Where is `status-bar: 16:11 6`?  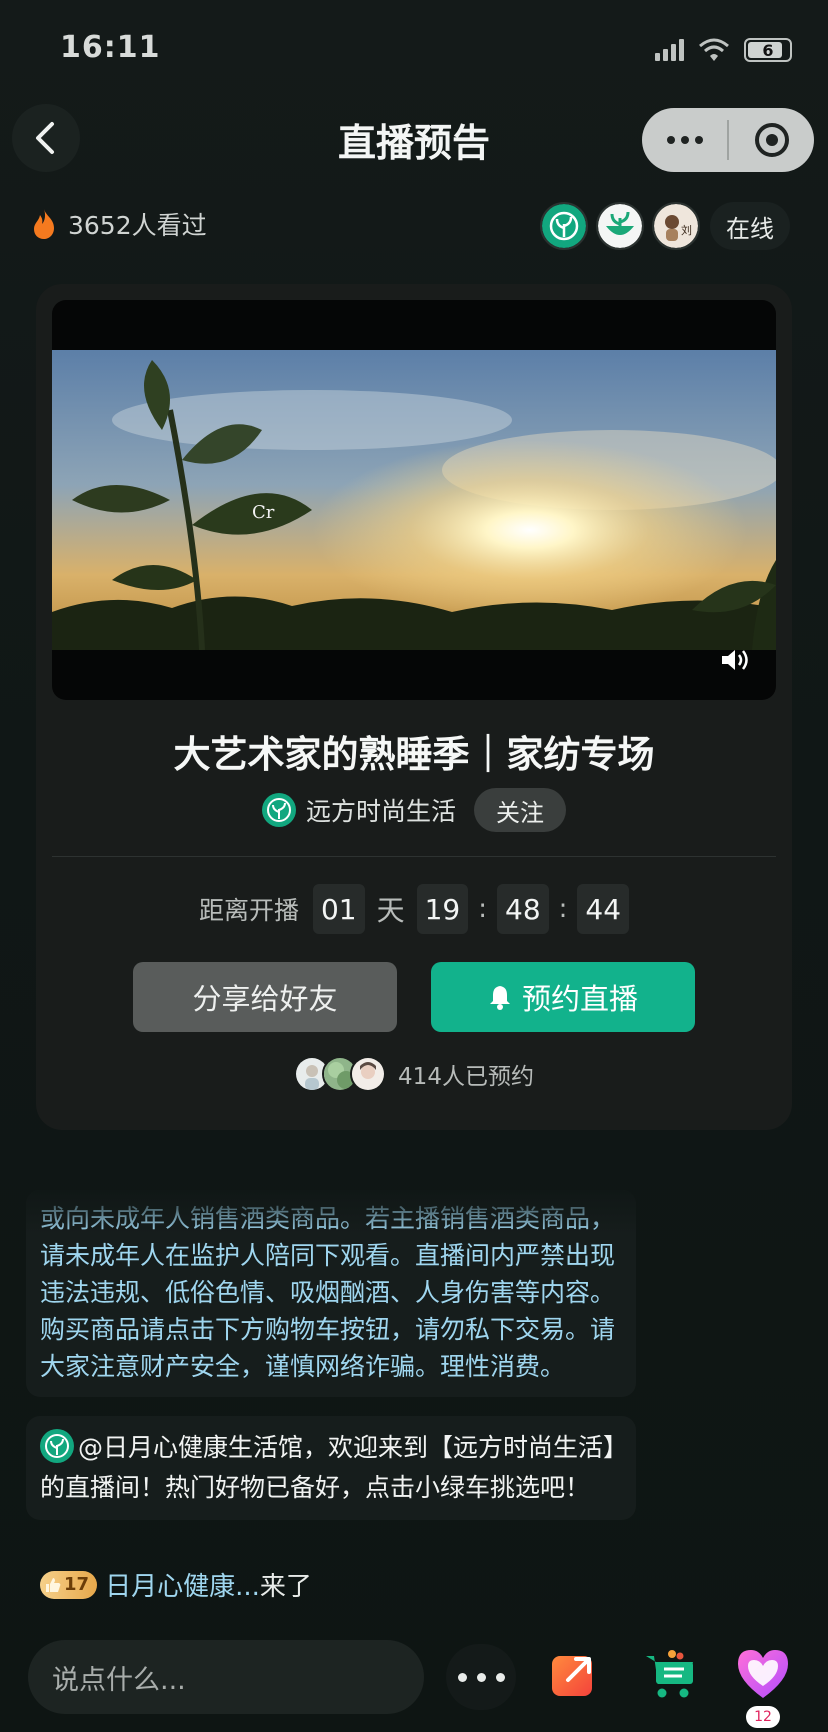 status-bar: 16:11 6 is located at coordinates (414, 50).